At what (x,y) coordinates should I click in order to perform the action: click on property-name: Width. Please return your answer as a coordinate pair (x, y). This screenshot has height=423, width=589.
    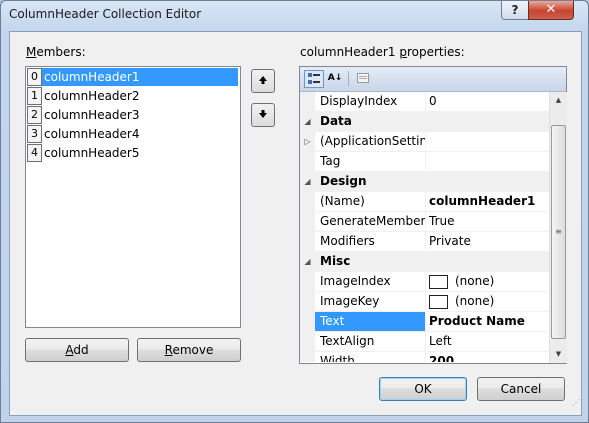
    Looking at the image, I should click on (370, 357).